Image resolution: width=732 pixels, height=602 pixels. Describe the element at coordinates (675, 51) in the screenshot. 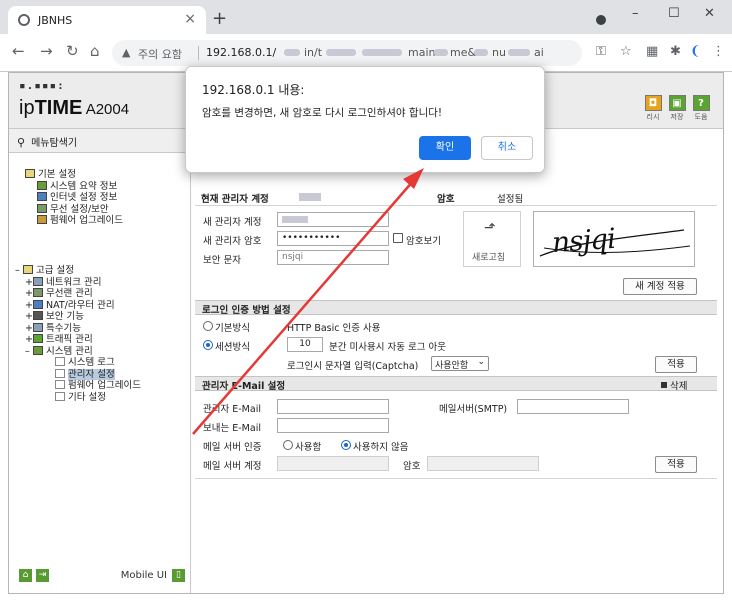

I see `extensions-icon: ✱` at that location.